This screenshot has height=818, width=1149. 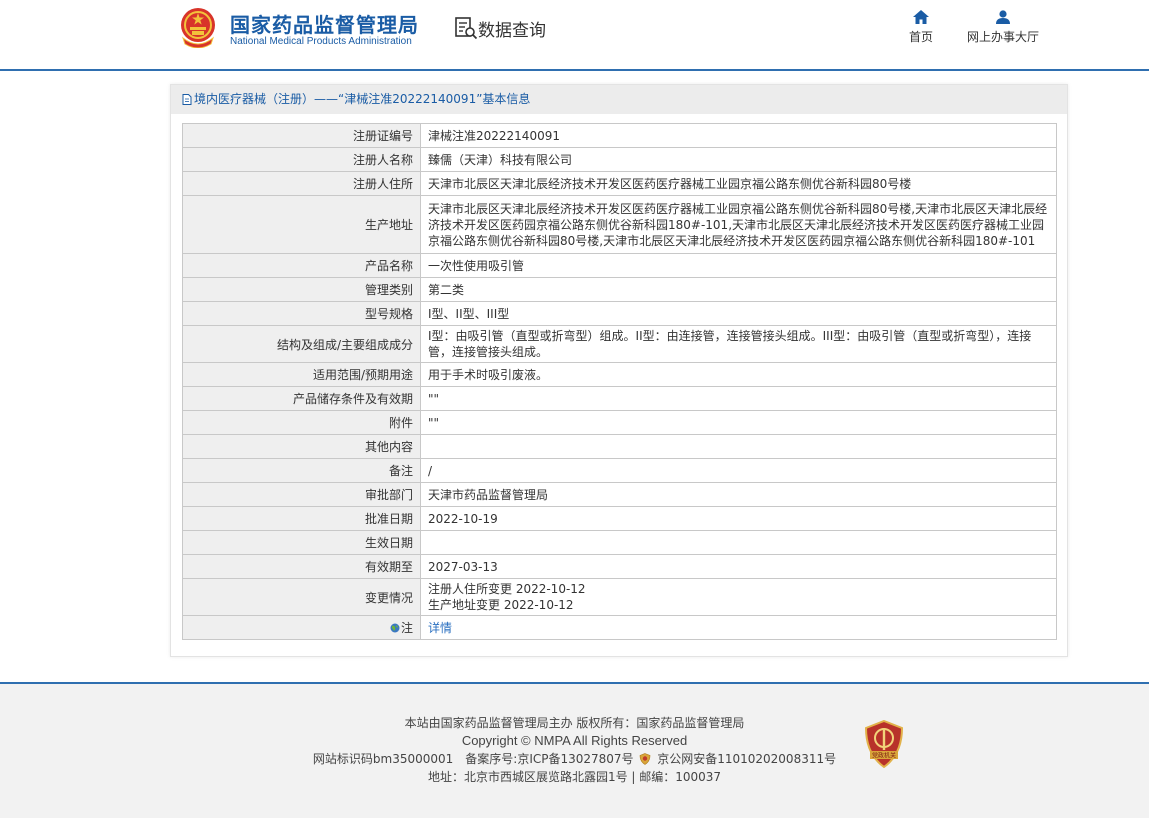 What do you see at coordinates (301, 627) in the screenshot?
I see `row-label-note: 注` at bounding box center [301, 627].